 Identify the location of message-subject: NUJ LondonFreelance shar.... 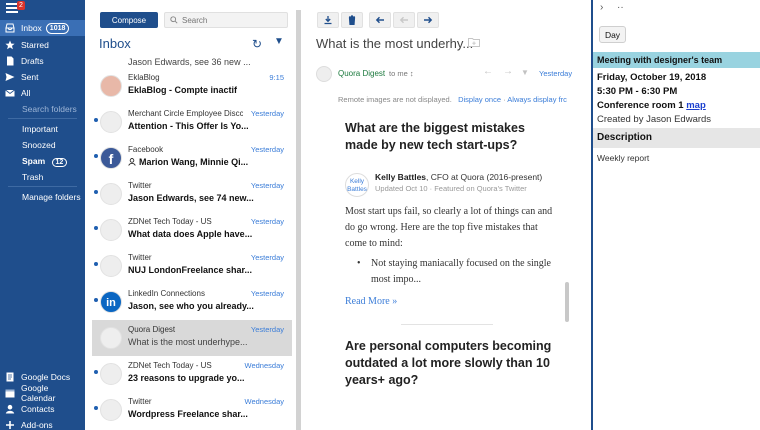
(190, 270).